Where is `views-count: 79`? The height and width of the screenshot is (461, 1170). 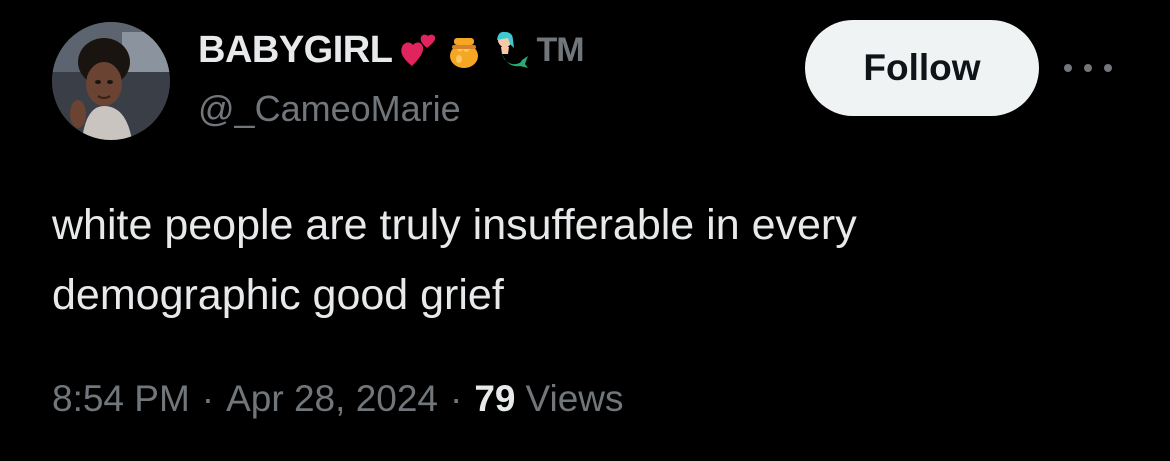 views-count: 79 is located at coordinates (495, 398).